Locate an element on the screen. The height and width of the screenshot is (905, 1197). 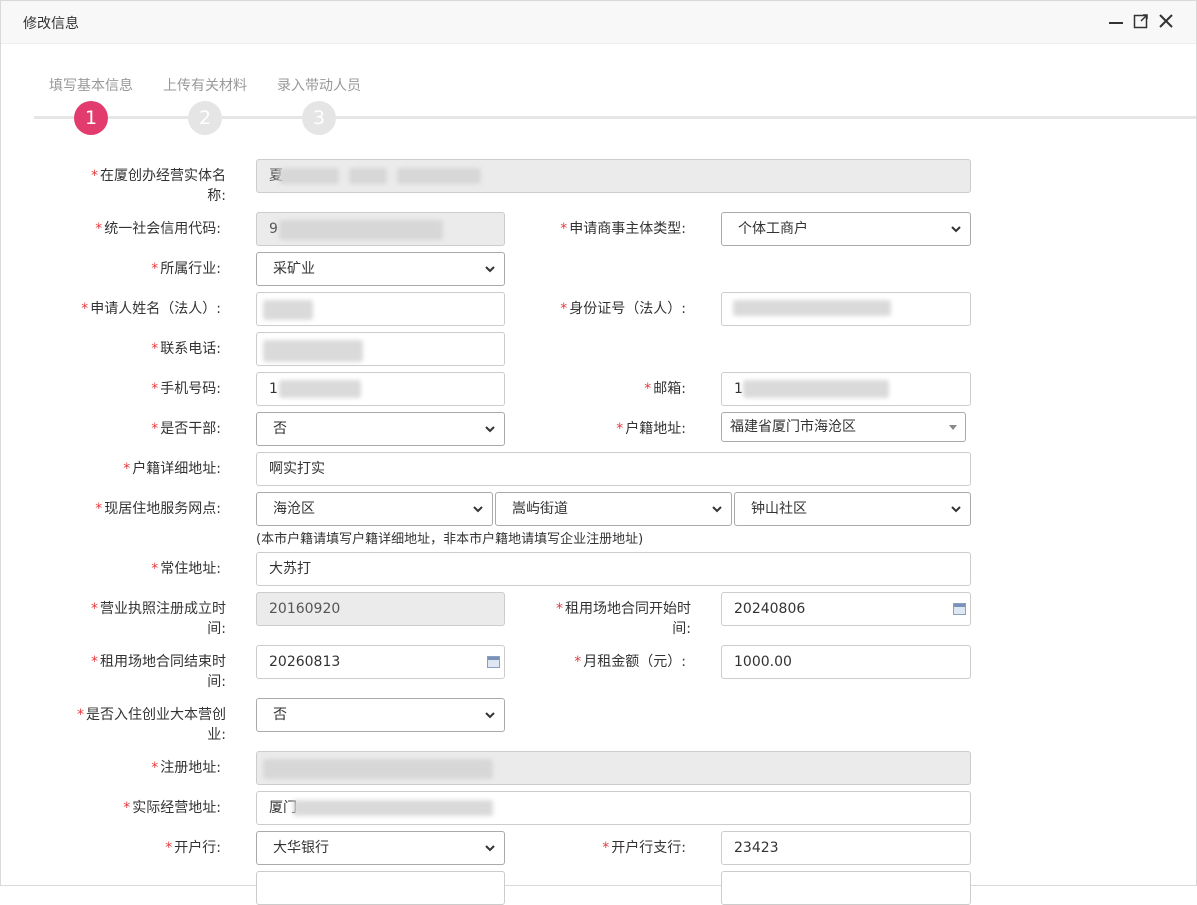
license-date-label: * 营业执照注册成立时 间: is located at coordinates (158, 619).